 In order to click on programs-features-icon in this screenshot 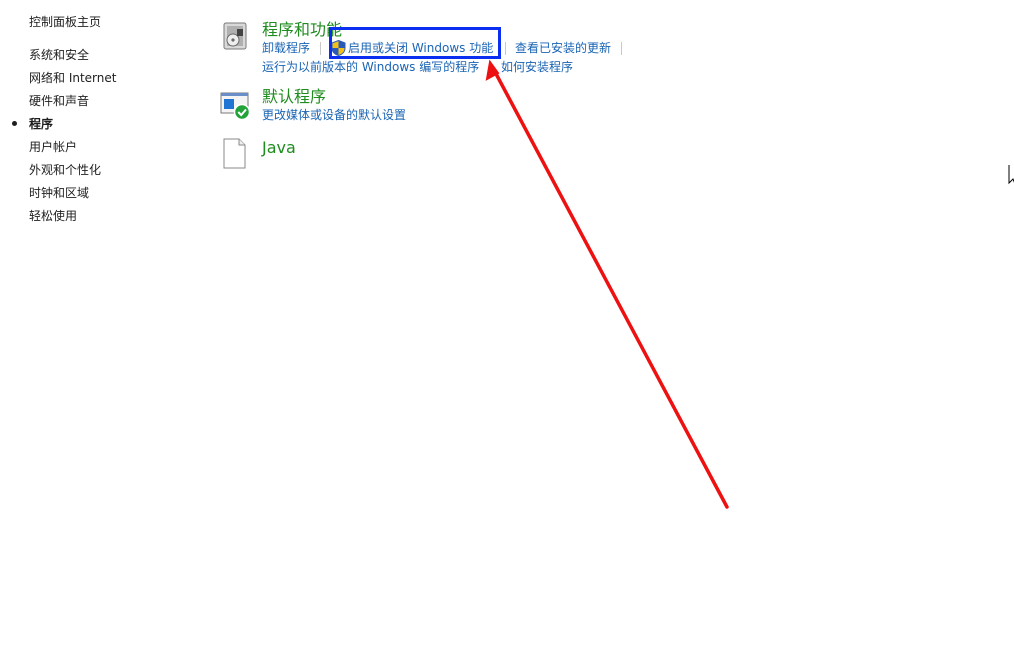, I will do `click(235, 38)`.